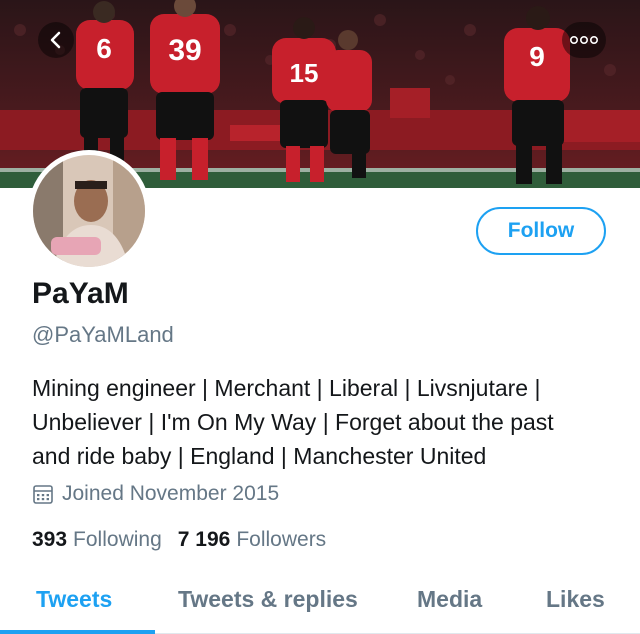 The height and width of the screenshot is (634, 640). I want to click on more-horizontal-icon, so click(583, 40).